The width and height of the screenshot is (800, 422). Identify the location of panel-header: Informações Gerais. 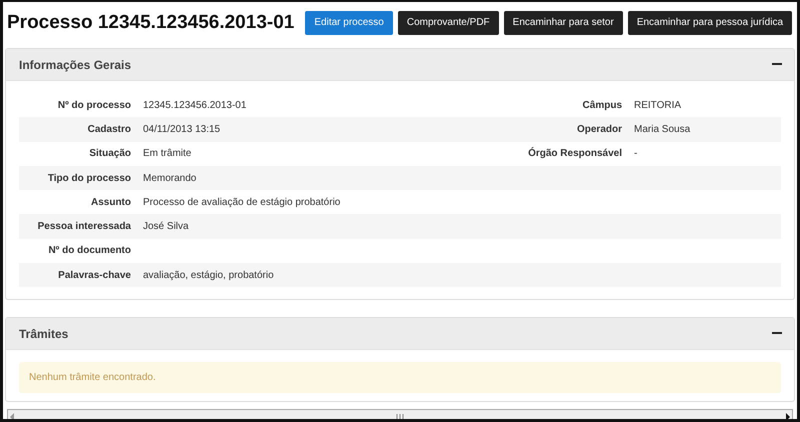
(400, 65).